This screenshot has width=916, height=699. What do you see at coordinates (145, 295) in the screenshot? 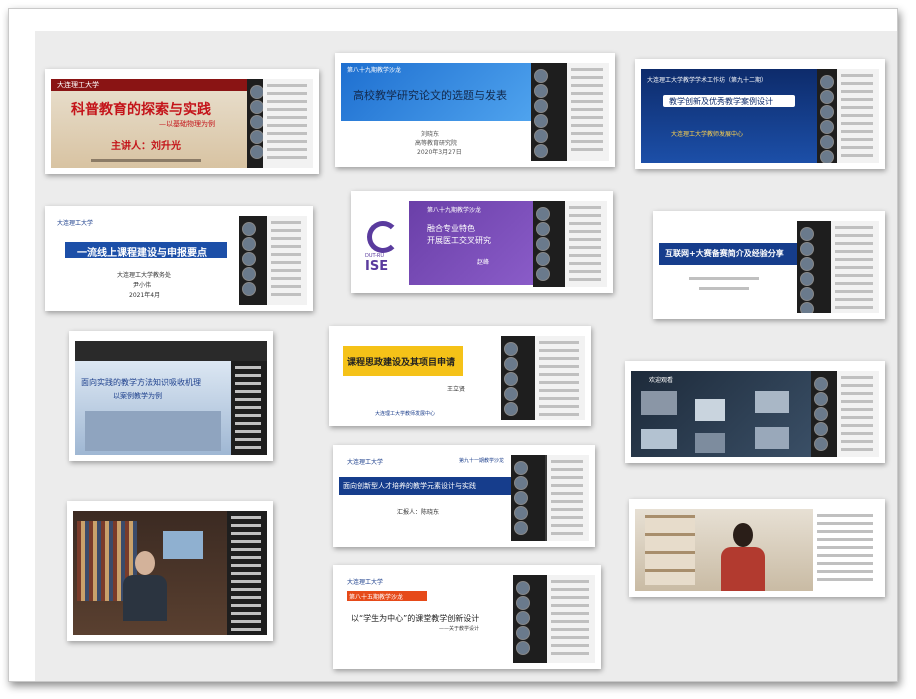
I see `slide-sub3: 2021年4月` at bounding box center [145, 295].